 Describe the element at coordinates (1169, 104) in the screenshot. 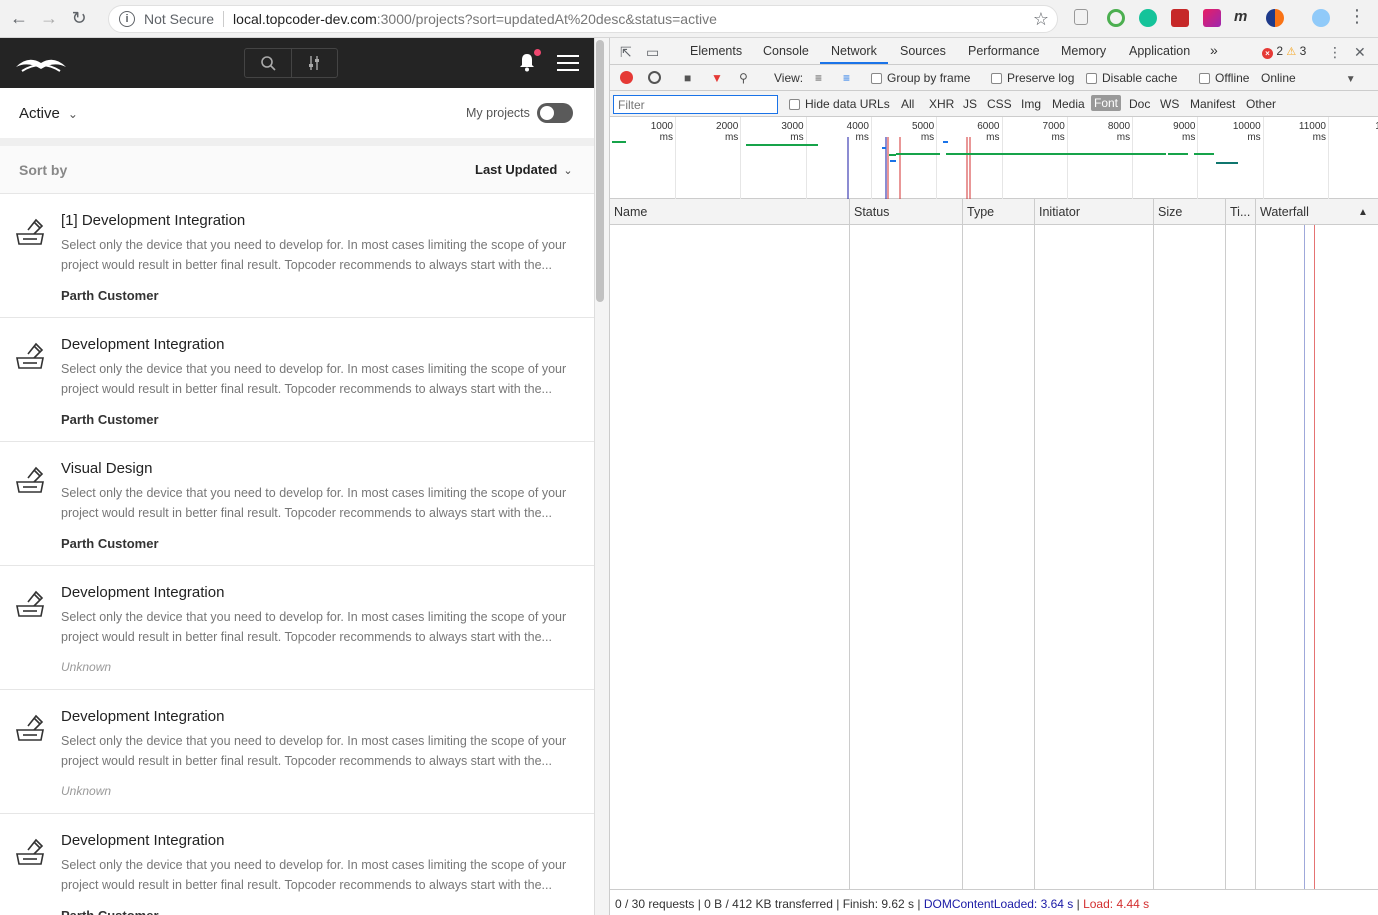

I see `type-filter-ws: WS` at that location.